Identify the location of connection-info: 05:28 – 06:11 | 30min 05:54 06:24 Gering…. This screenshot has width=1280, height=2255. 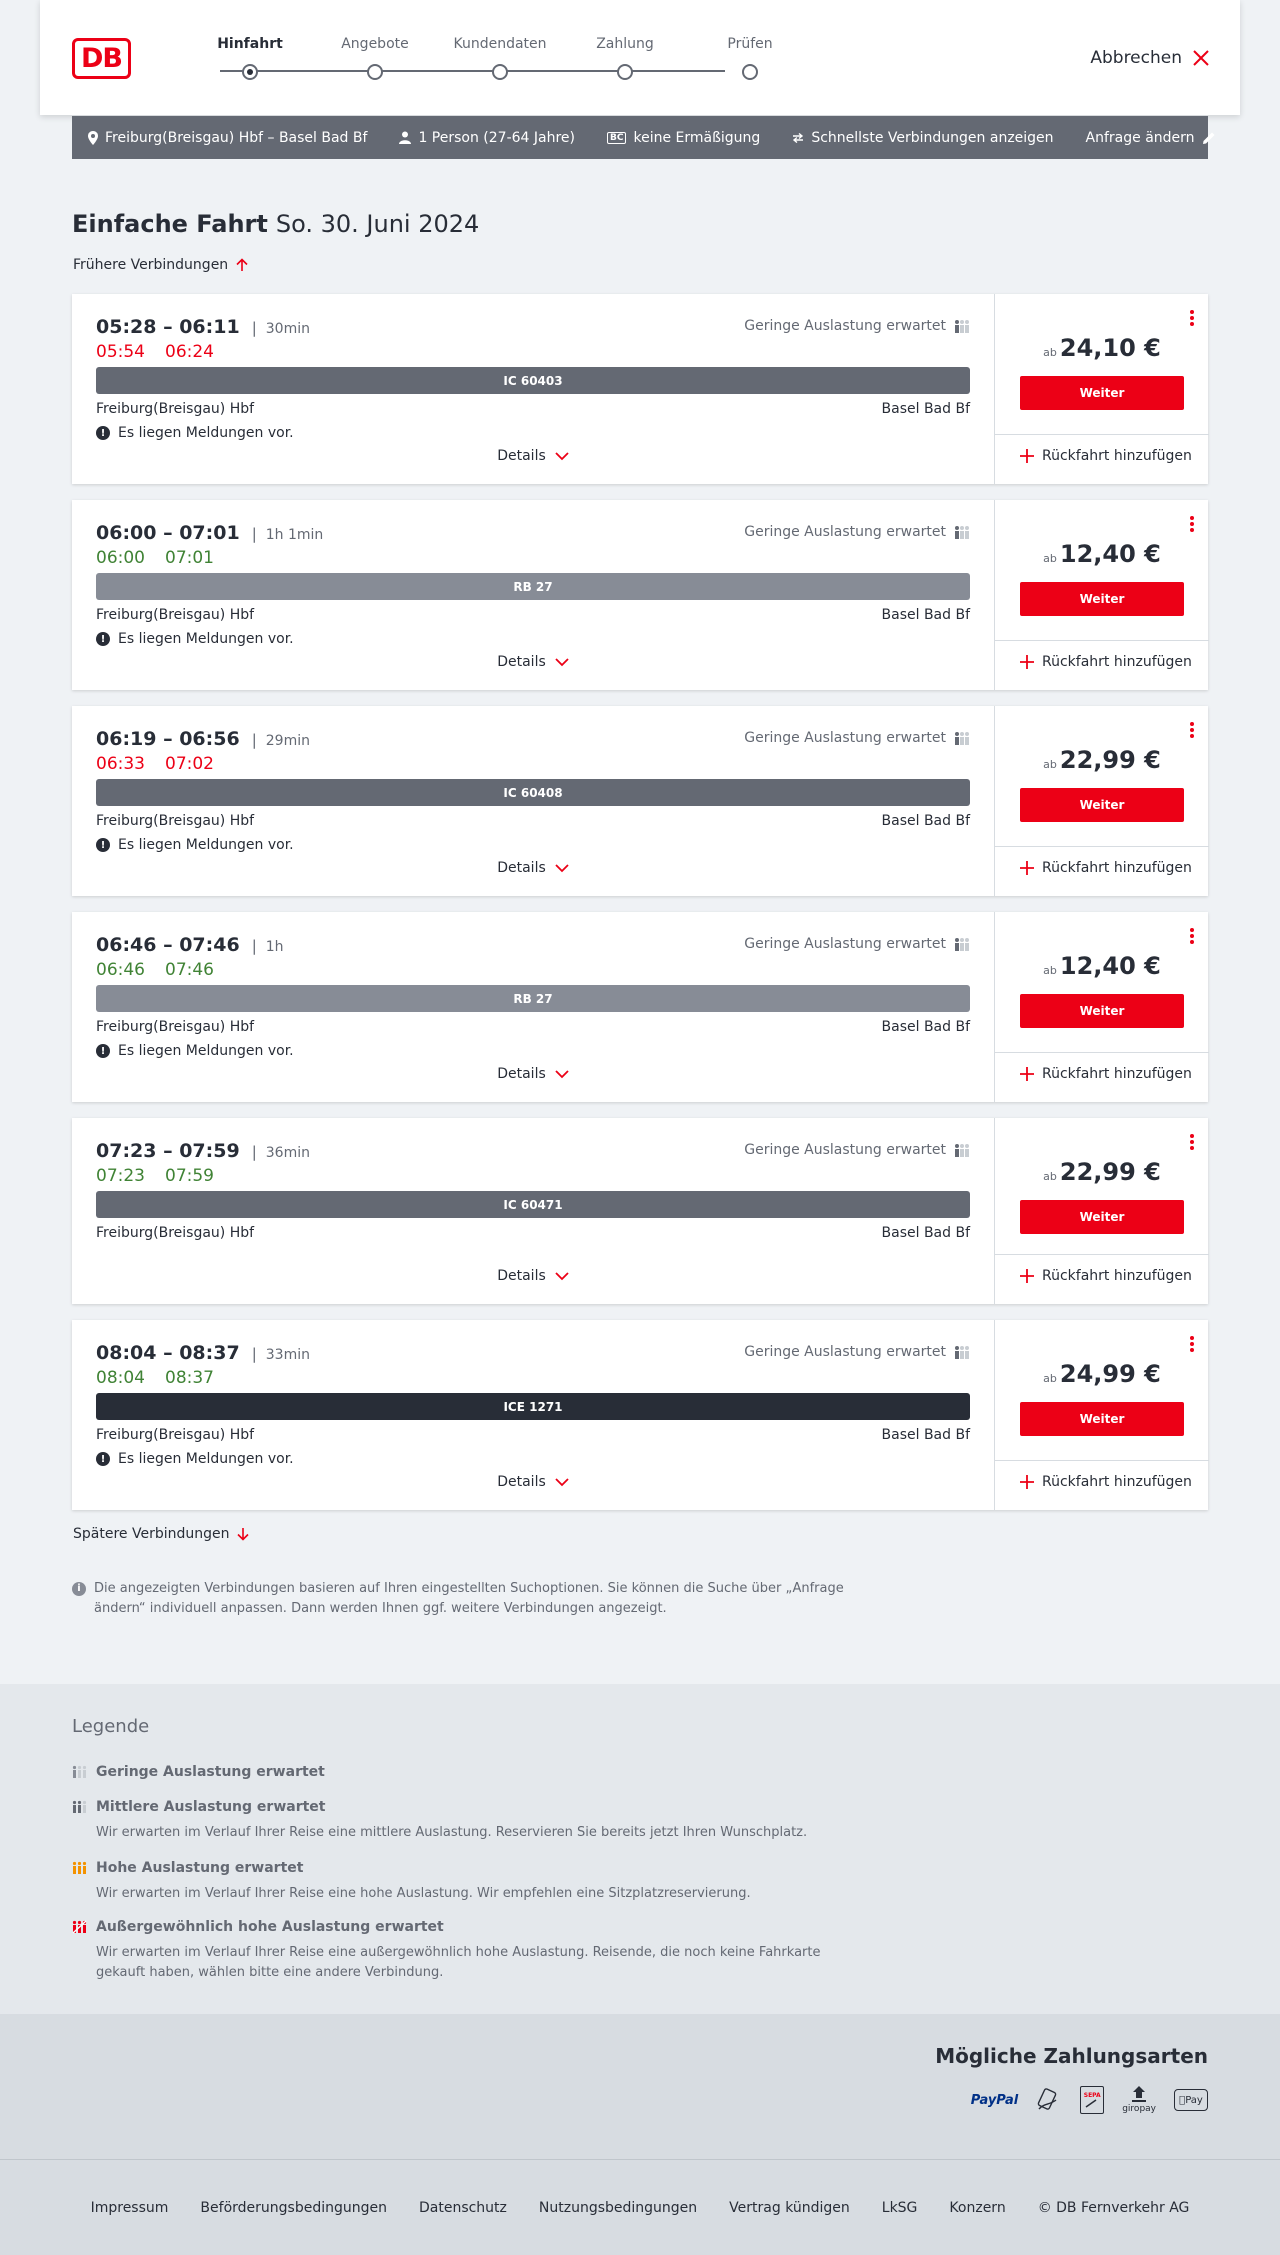
(533, 389).